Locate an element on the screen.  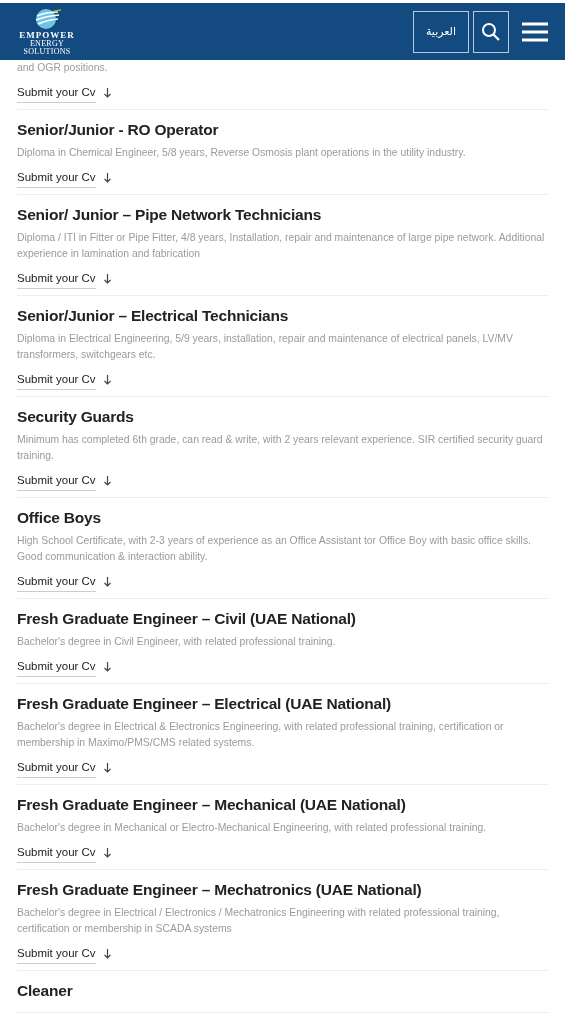
job-description: Bachelor's degree in Electrical / Electronics / Mechatronics Engineering with related professional training, certification or membership in SCADA systems is located at coordinates (259, 921).